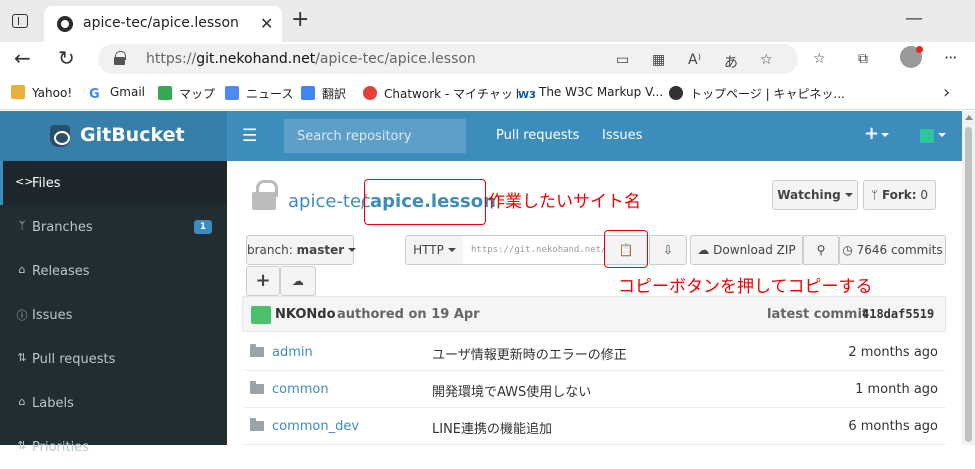 The height and width of the screenshot is (469, 975). Describe the element at coordinates (329, 201) in the screenshot. I see `repo-owner-link: apice-tec` at that location.